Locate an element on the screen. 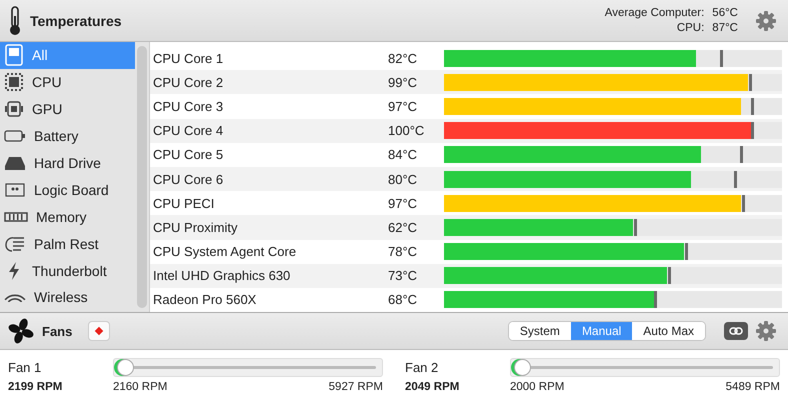  sensor-name: CPU Core 5 is located at coordinates (188, 154).